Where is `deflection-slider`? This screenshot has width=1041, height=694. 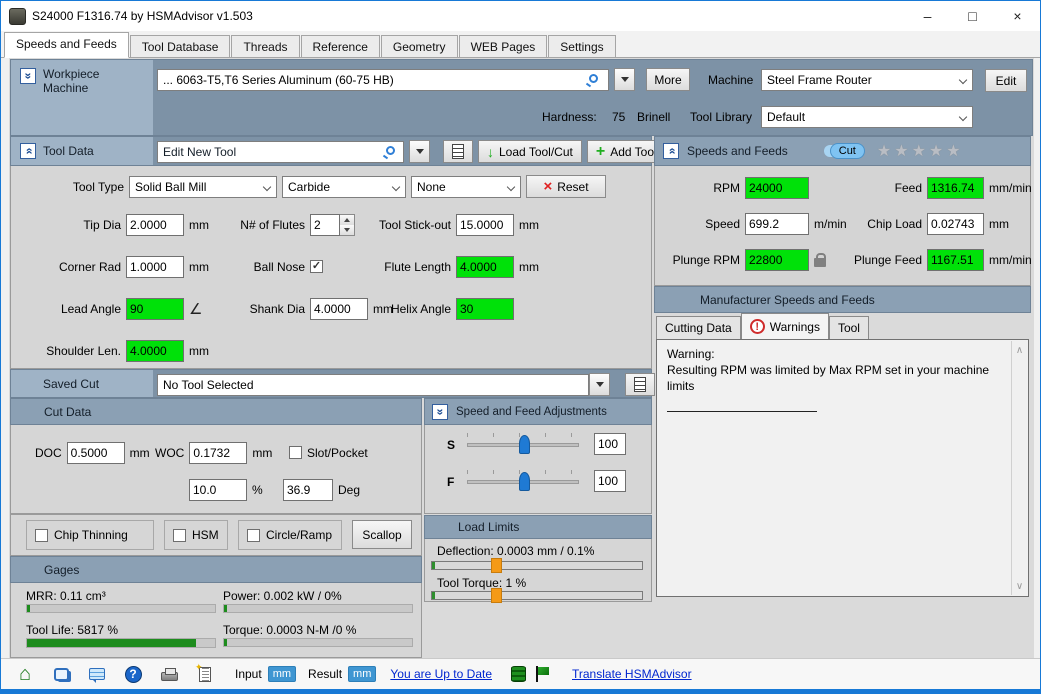 deflection-slider is located at coordinates (537, 565).